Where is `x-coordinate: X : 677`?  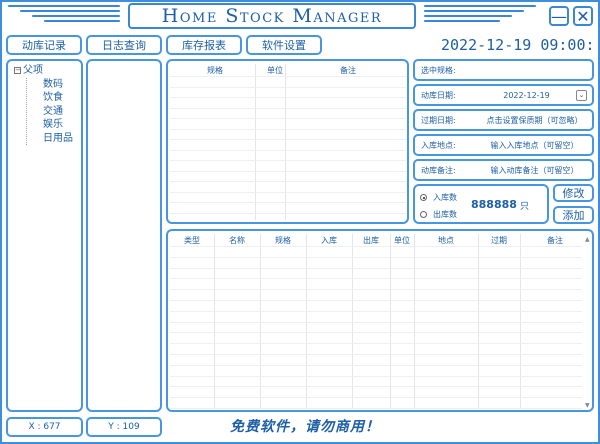 x-coordinate: X : 677 is located at coordinates (44, 427).